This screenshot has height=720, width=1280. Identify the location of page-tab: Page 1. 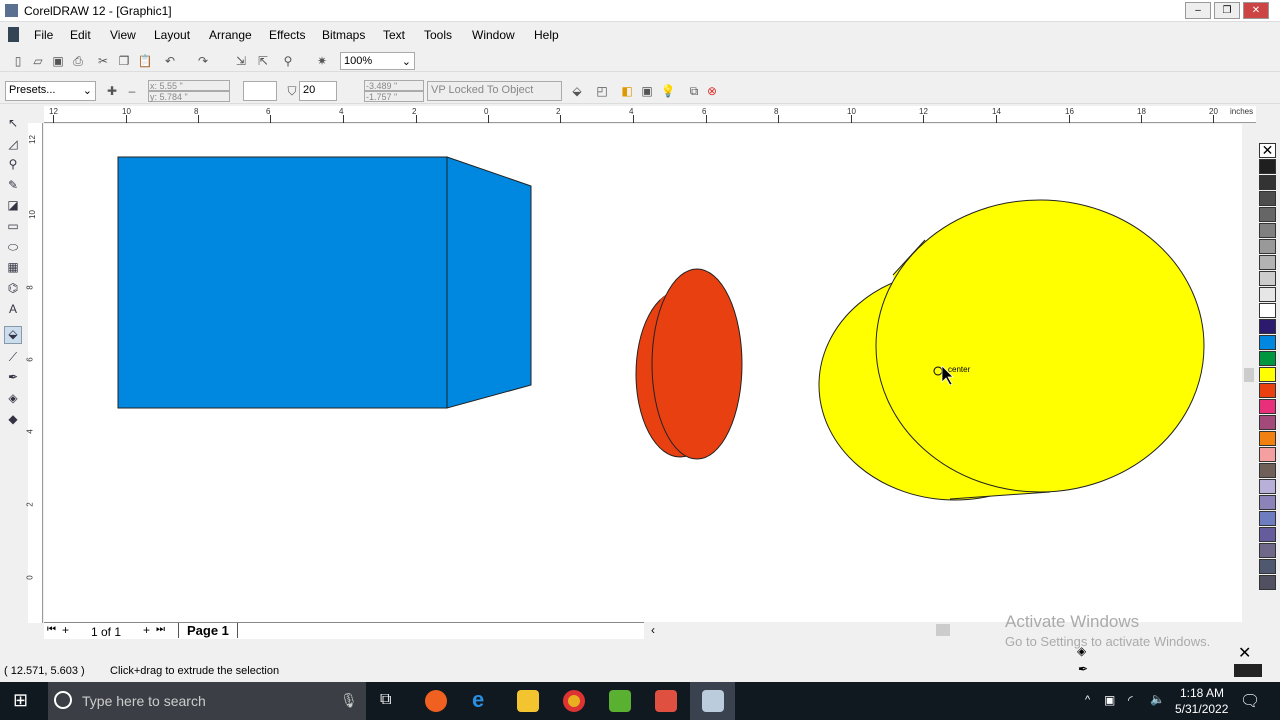
(208, 630).